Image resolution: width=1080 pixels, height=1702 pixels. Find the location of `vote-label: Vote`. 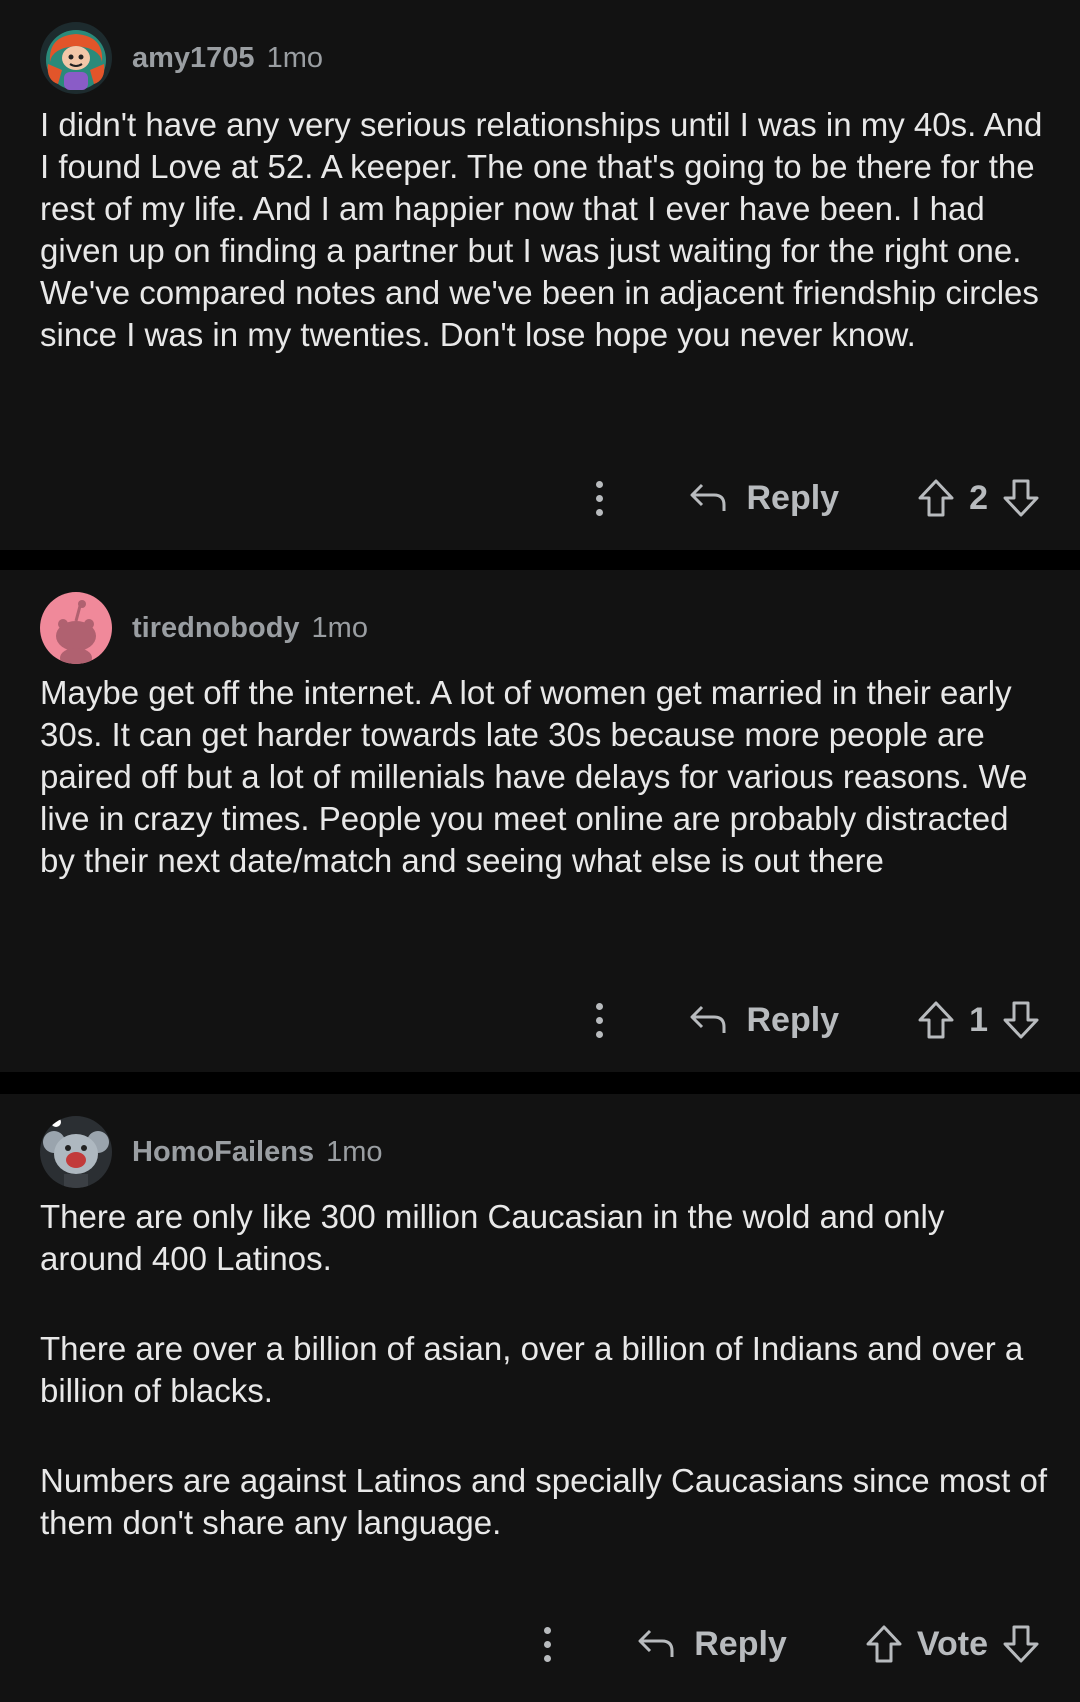

vote-label: Vote is located at coordinates (952, 1643).